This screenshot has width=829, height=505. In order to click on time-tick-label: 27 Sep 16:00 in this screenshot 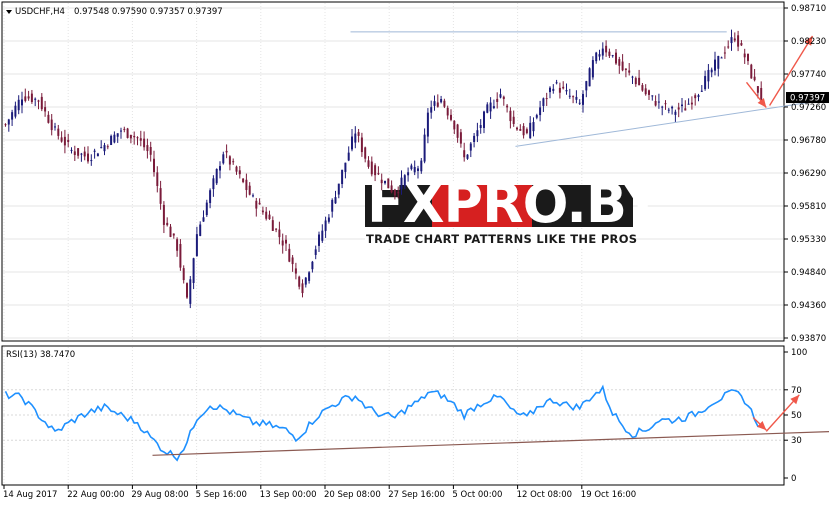, I will do `click(416, 495)`.